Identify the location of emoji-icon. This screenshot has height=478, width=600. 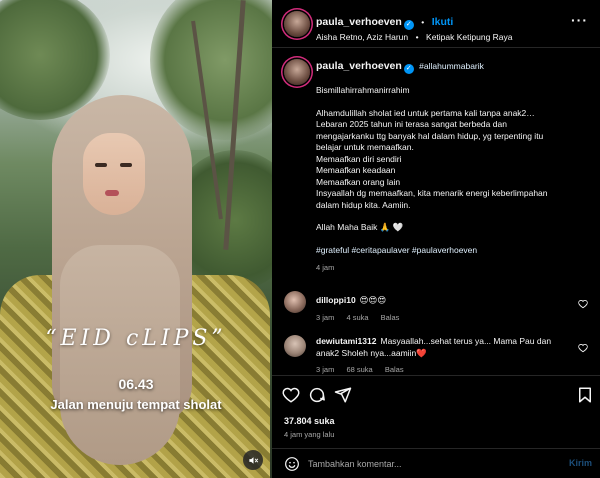
(292, 464).